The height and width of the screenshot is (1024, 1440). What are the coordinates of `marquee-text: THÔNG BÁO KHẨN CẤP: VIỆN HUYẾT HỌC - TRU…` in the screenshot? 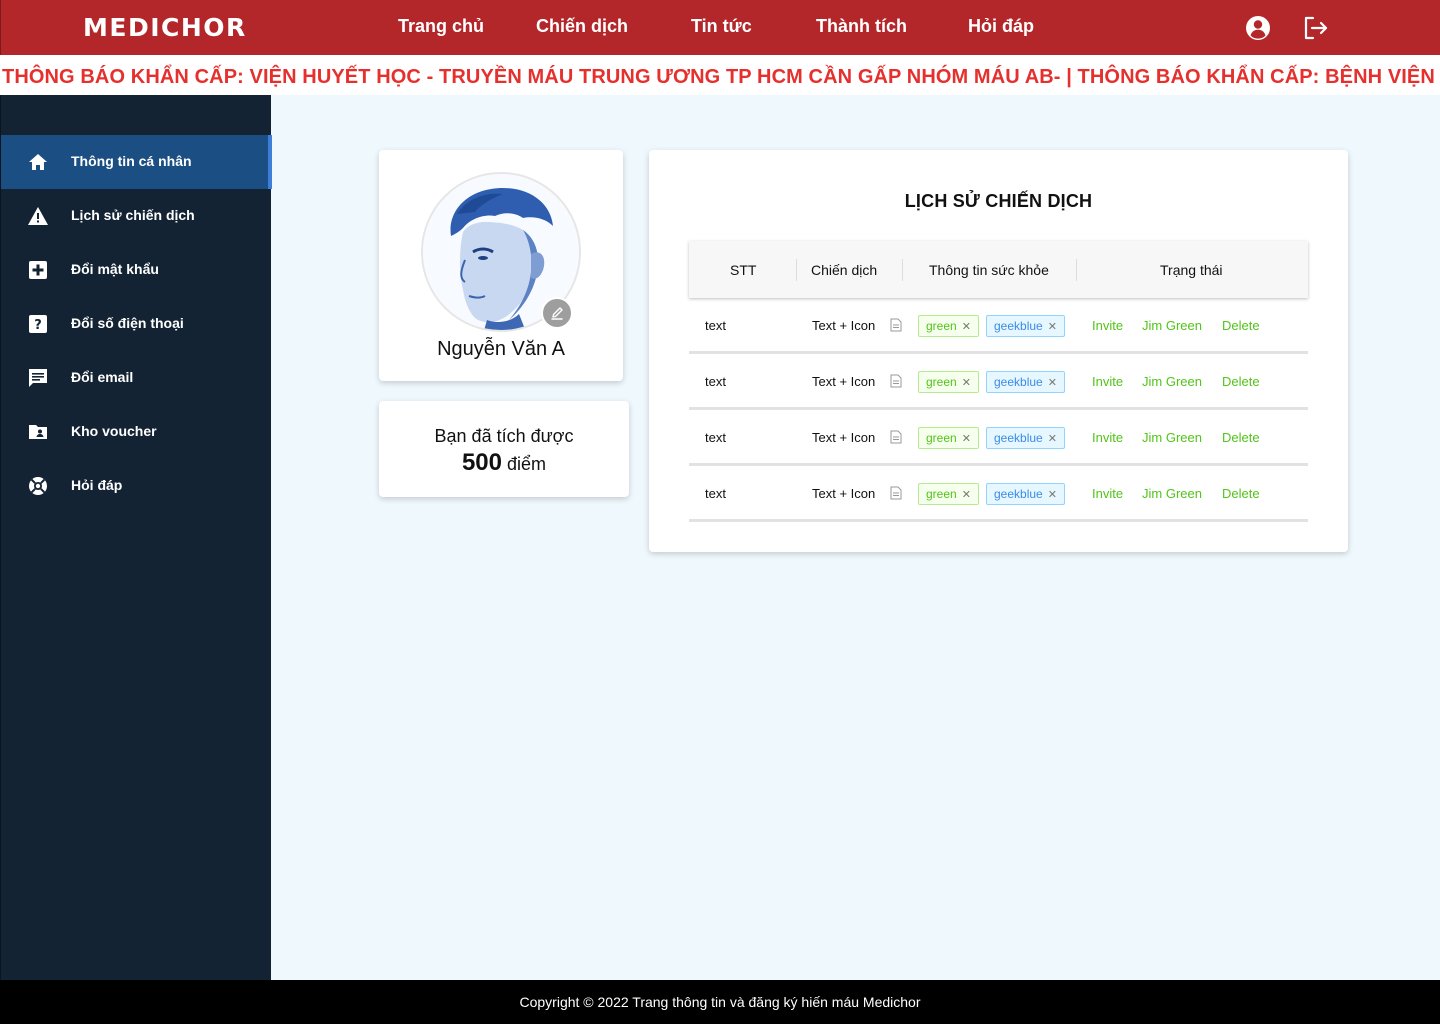 It's located at (718, 77).